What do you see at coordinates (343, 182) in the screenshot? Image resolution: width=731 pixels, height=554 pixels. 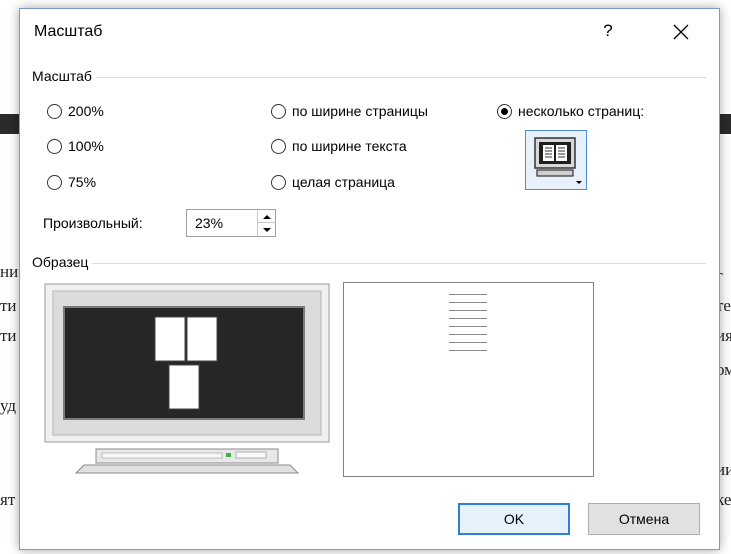 I see `radio-label: целая страница` at bounding box center [343, 182].